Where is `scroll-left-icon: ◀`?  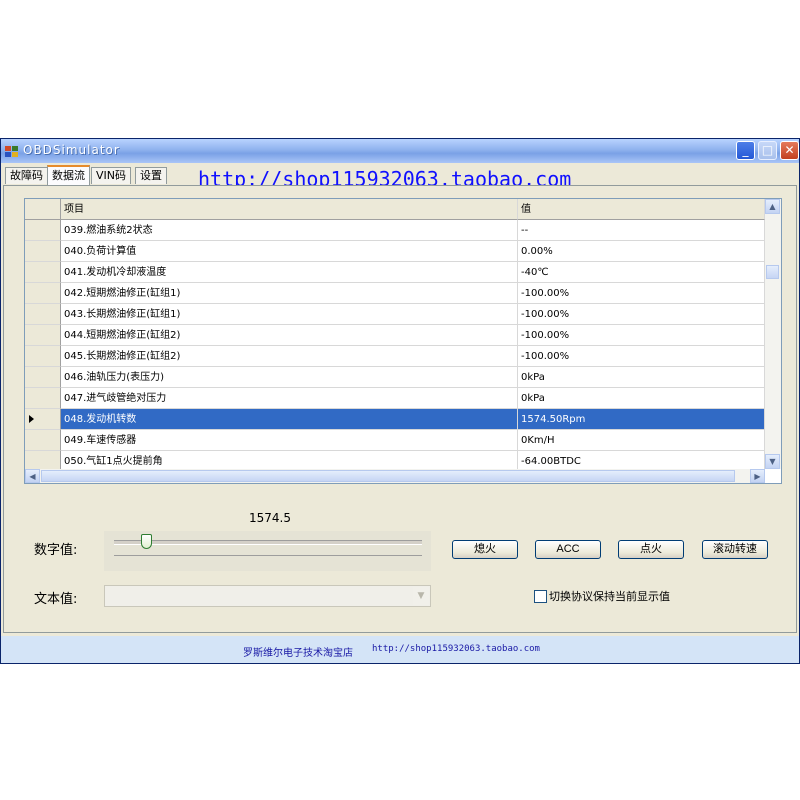
scroll-left-icon: ◀ is located at coordinates (32, 476).